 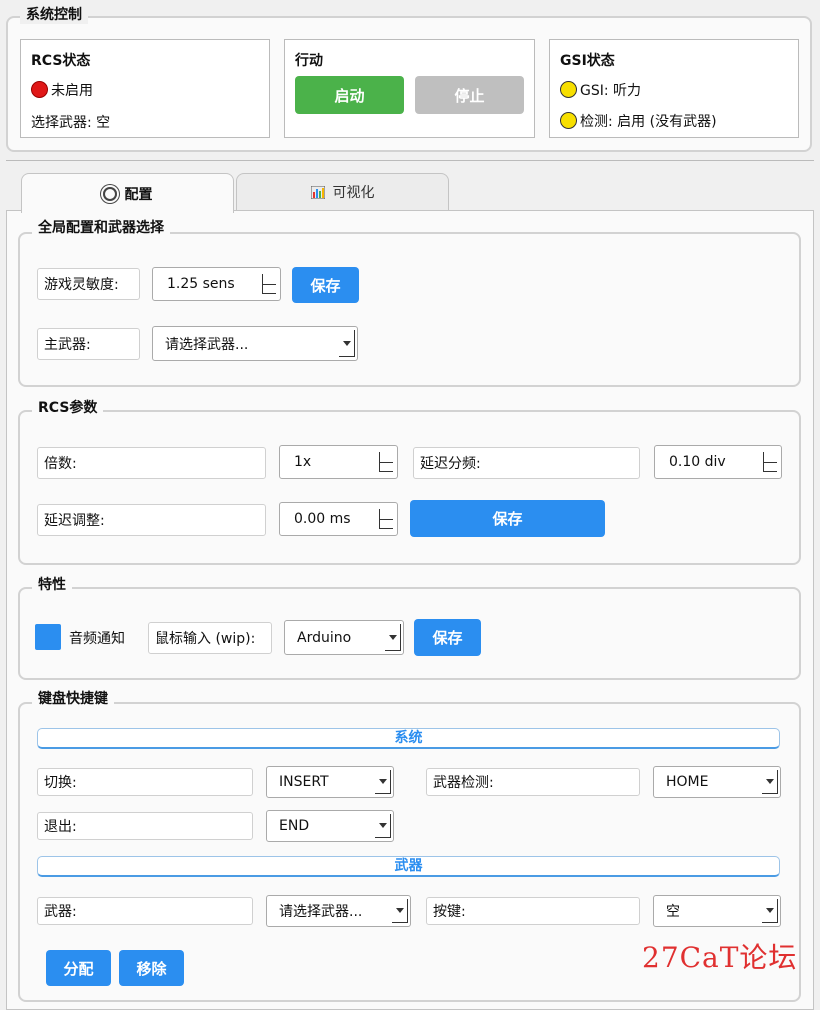 I want to click on delay-adj-spinbox: 0.00 ms, so click(x=338, y=519).